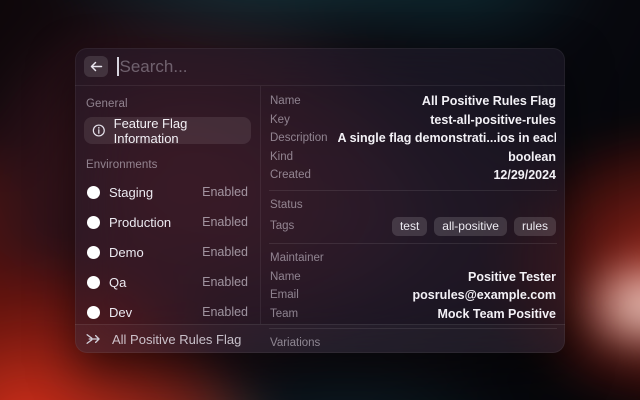  What do you see at coordinates (413, 101) in the screenshot?
I see `detail-row-name: Name All Positive Rules Flag` at bounding box center [413, 101].